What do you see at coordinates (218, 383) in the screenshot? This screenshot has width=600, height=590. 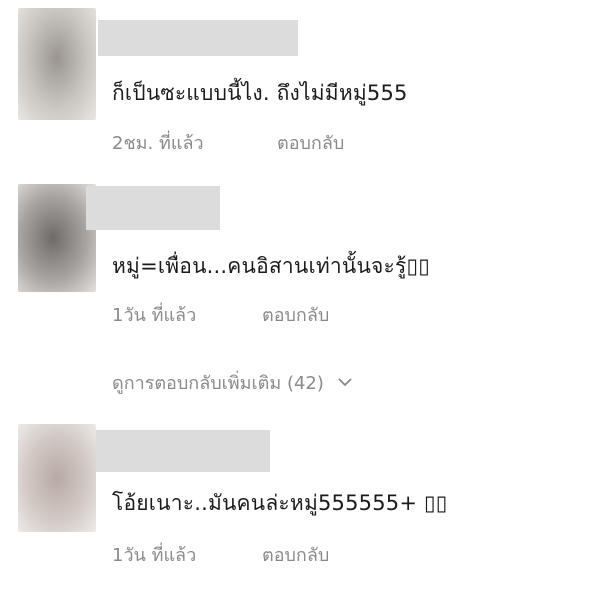 I see `view-more-replies-label: ดูการตอบกลับเพิ่มเติม (42)` at bounding box center [218, 383].